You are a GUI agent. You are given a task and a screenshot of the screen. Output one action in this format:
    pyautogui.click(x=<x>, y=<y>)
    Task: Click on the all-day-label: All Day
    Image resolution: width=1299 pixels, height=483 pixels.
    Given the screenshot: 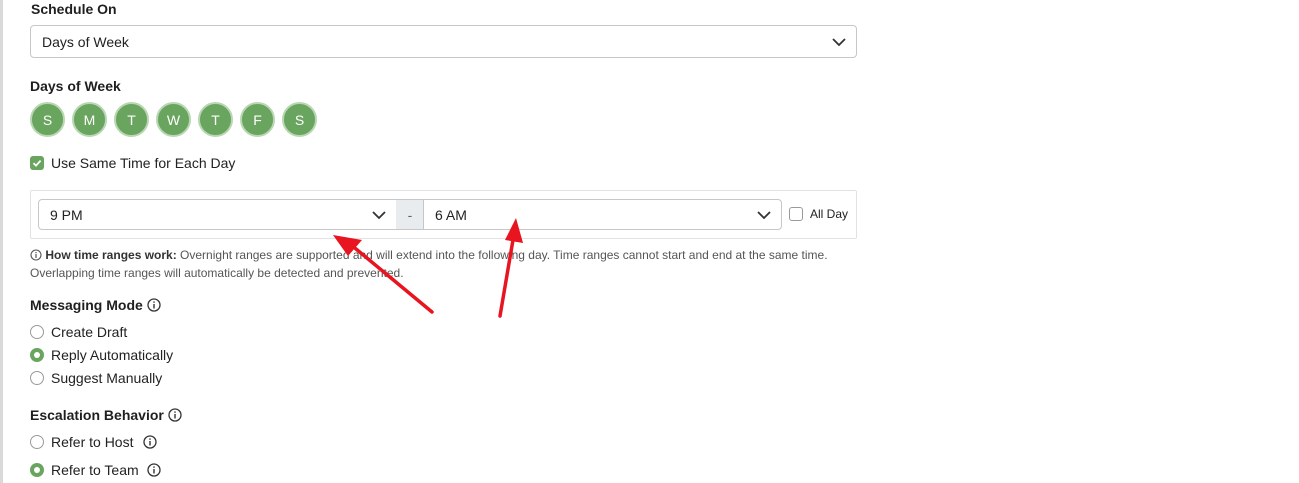 What is the action you would take?
    pyautogui.click(x=829, y=214)
    